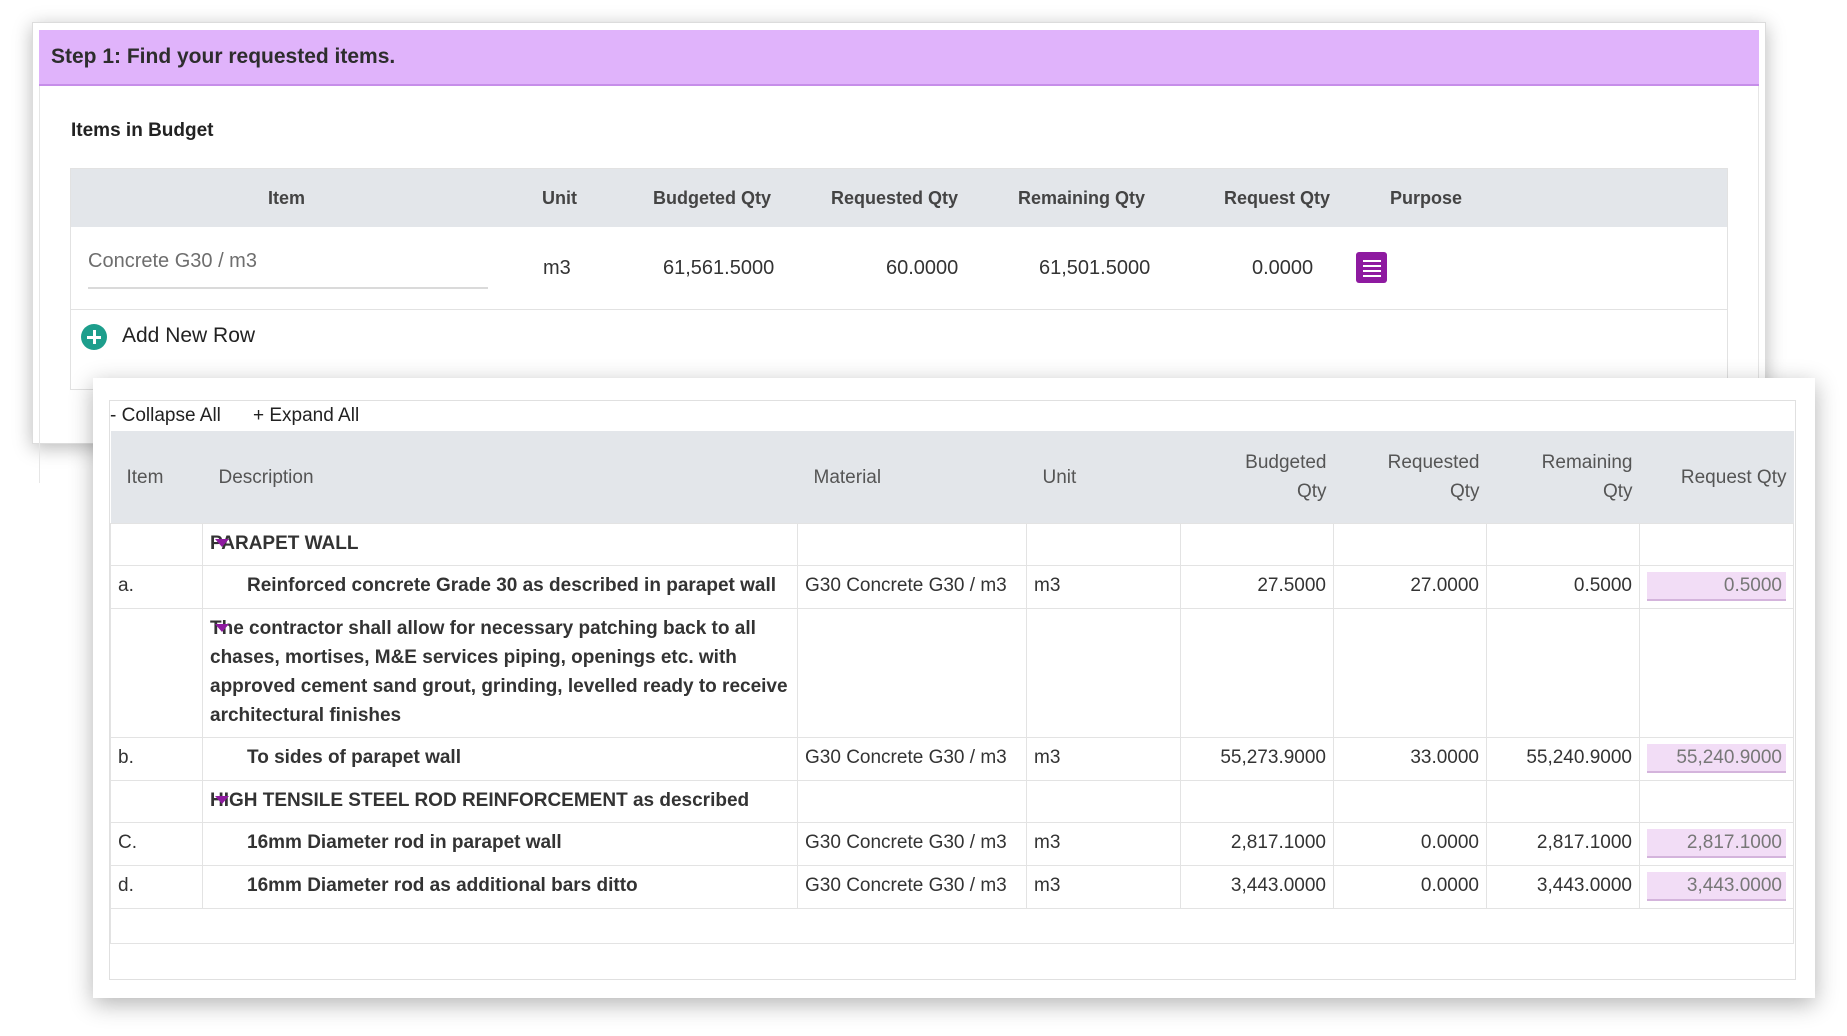  What do you see at coordinates (1426, 198) in the screenshot?
I see `col-purpose: Purpose` at bounding box center [1426, 198].